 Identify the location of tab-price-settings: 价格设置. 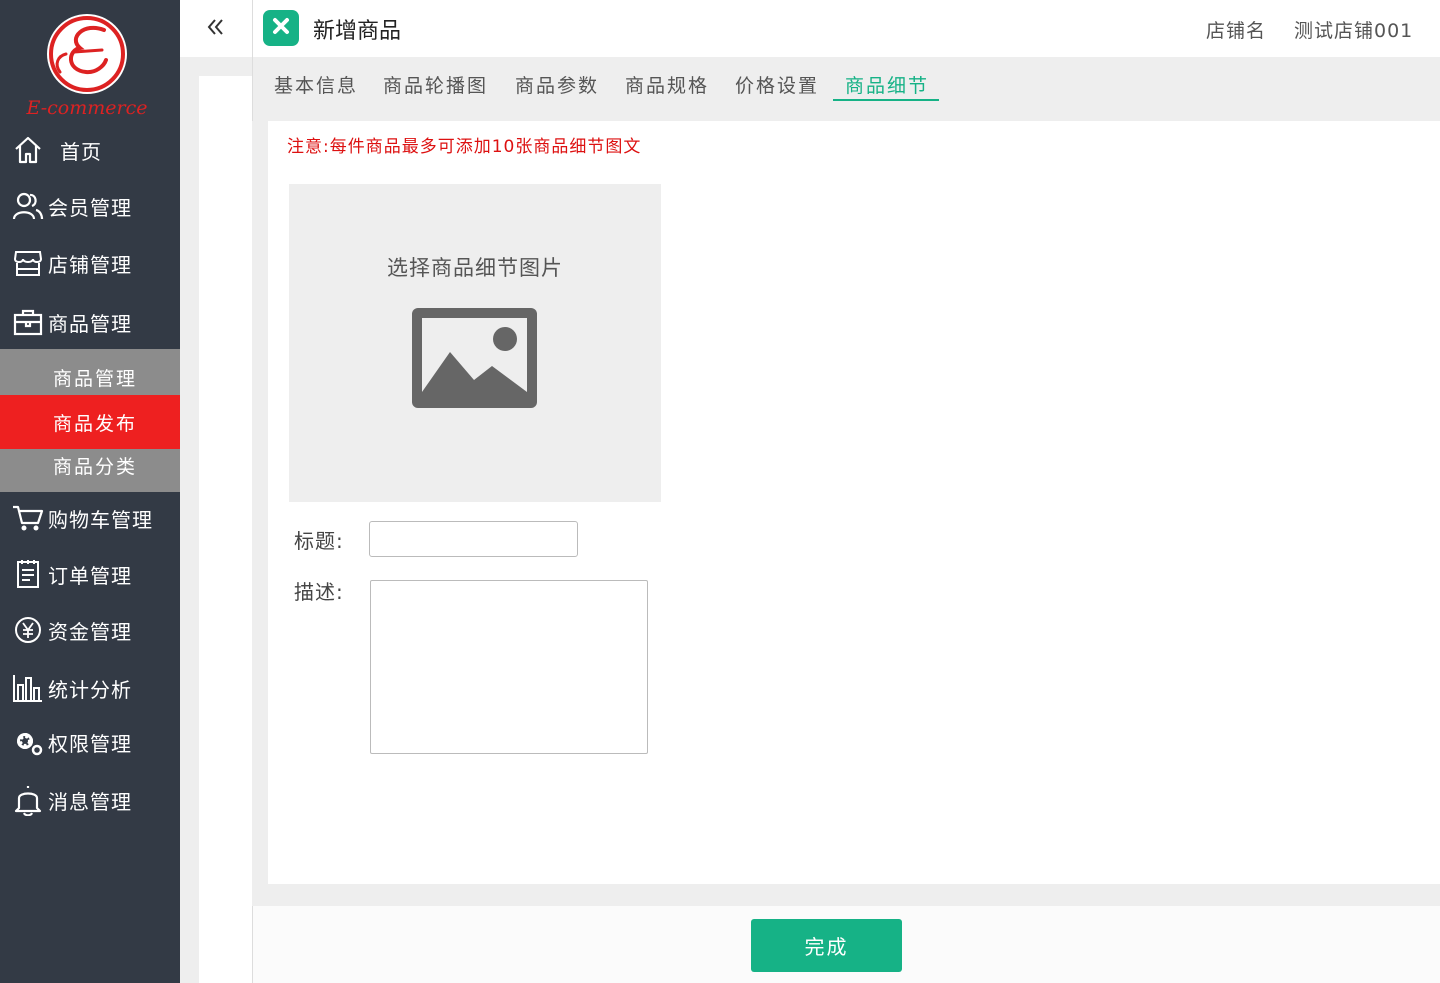
(777, 84).